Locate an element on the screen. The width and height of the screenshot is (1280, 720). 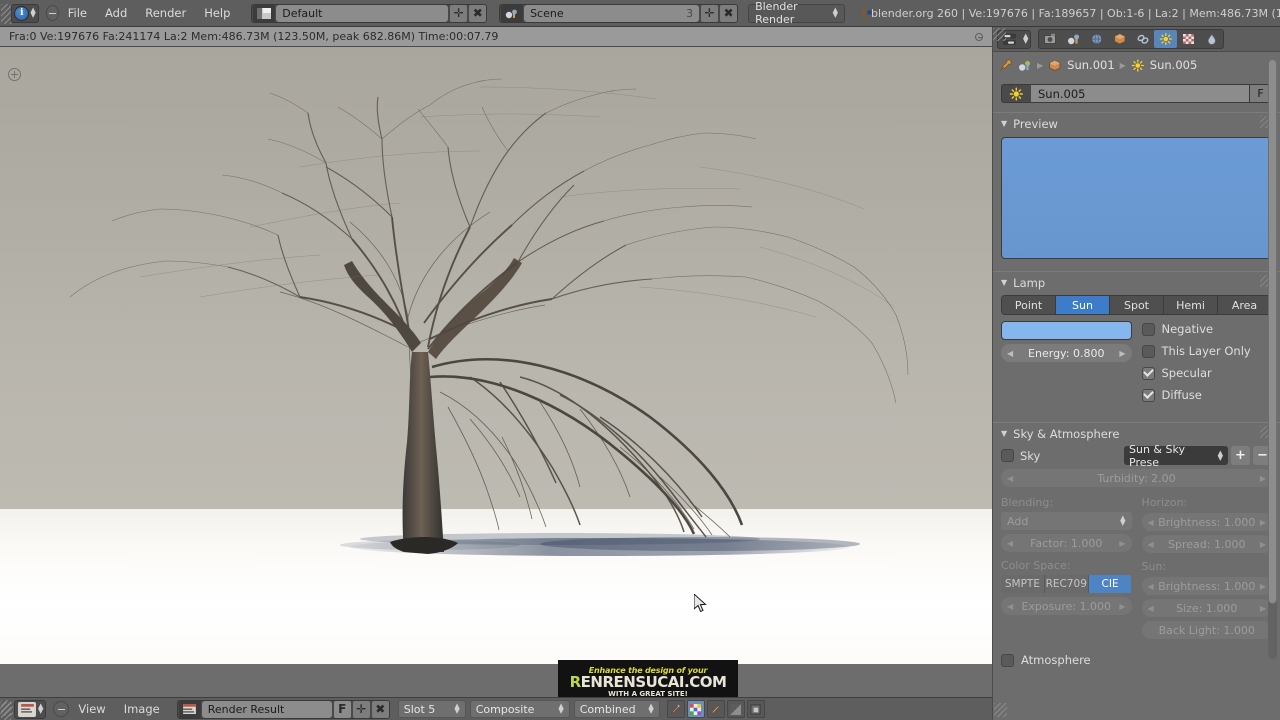
blending-selector: Add ▲ ▼ is located at coordinates (1066, 521).